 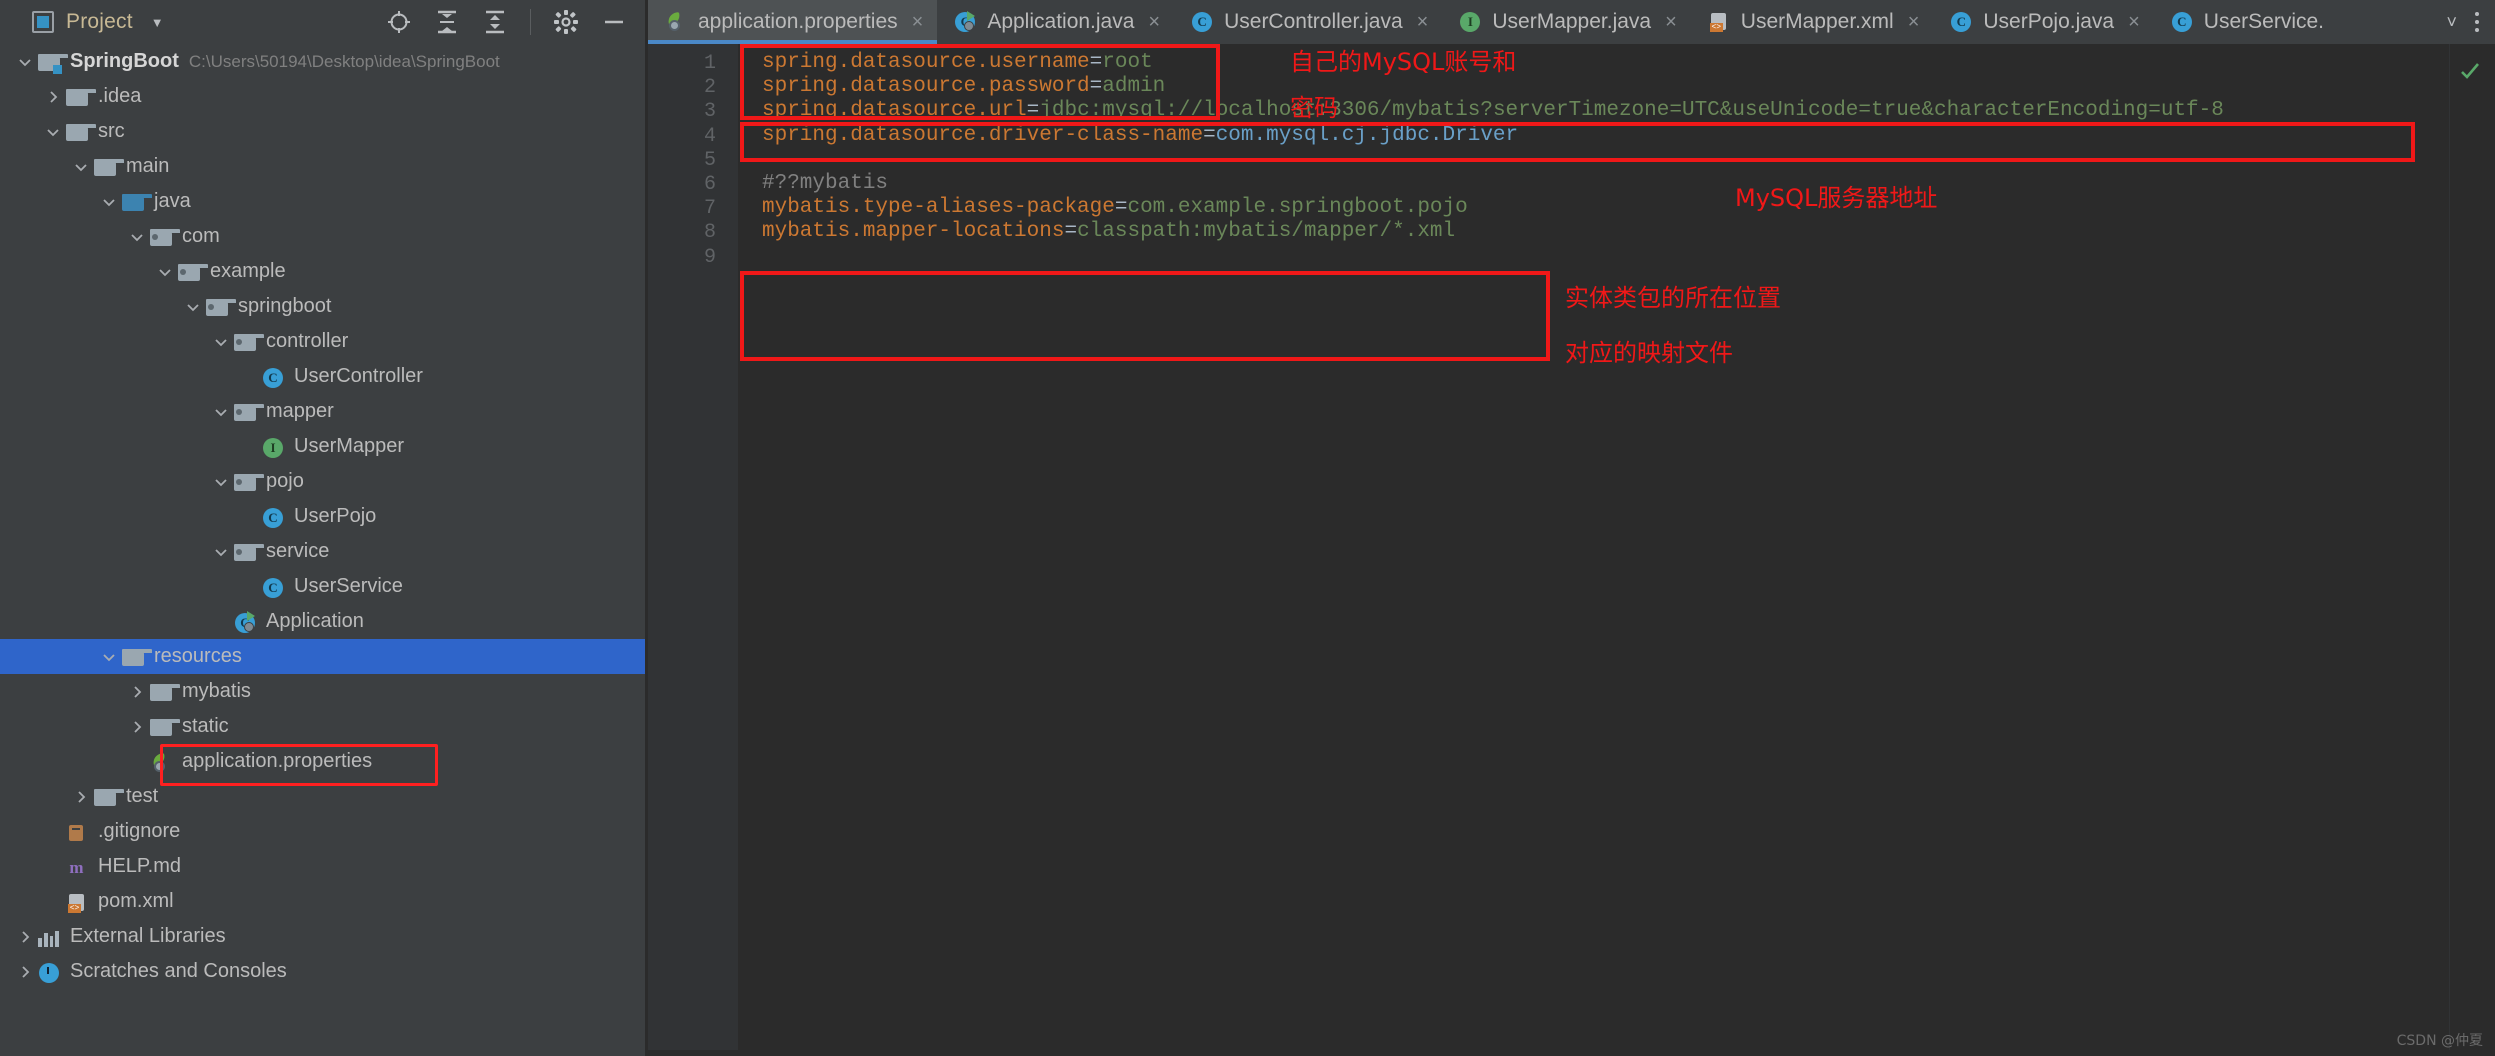 I want to click on kebab-menu-icon, so click(x=2477, y=22).